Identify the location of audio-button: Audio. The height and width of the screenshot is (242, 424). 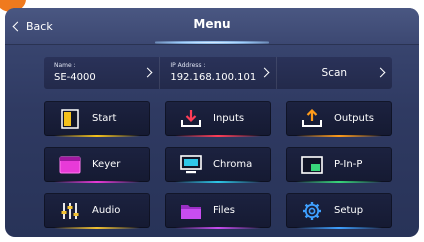
(97, 211).